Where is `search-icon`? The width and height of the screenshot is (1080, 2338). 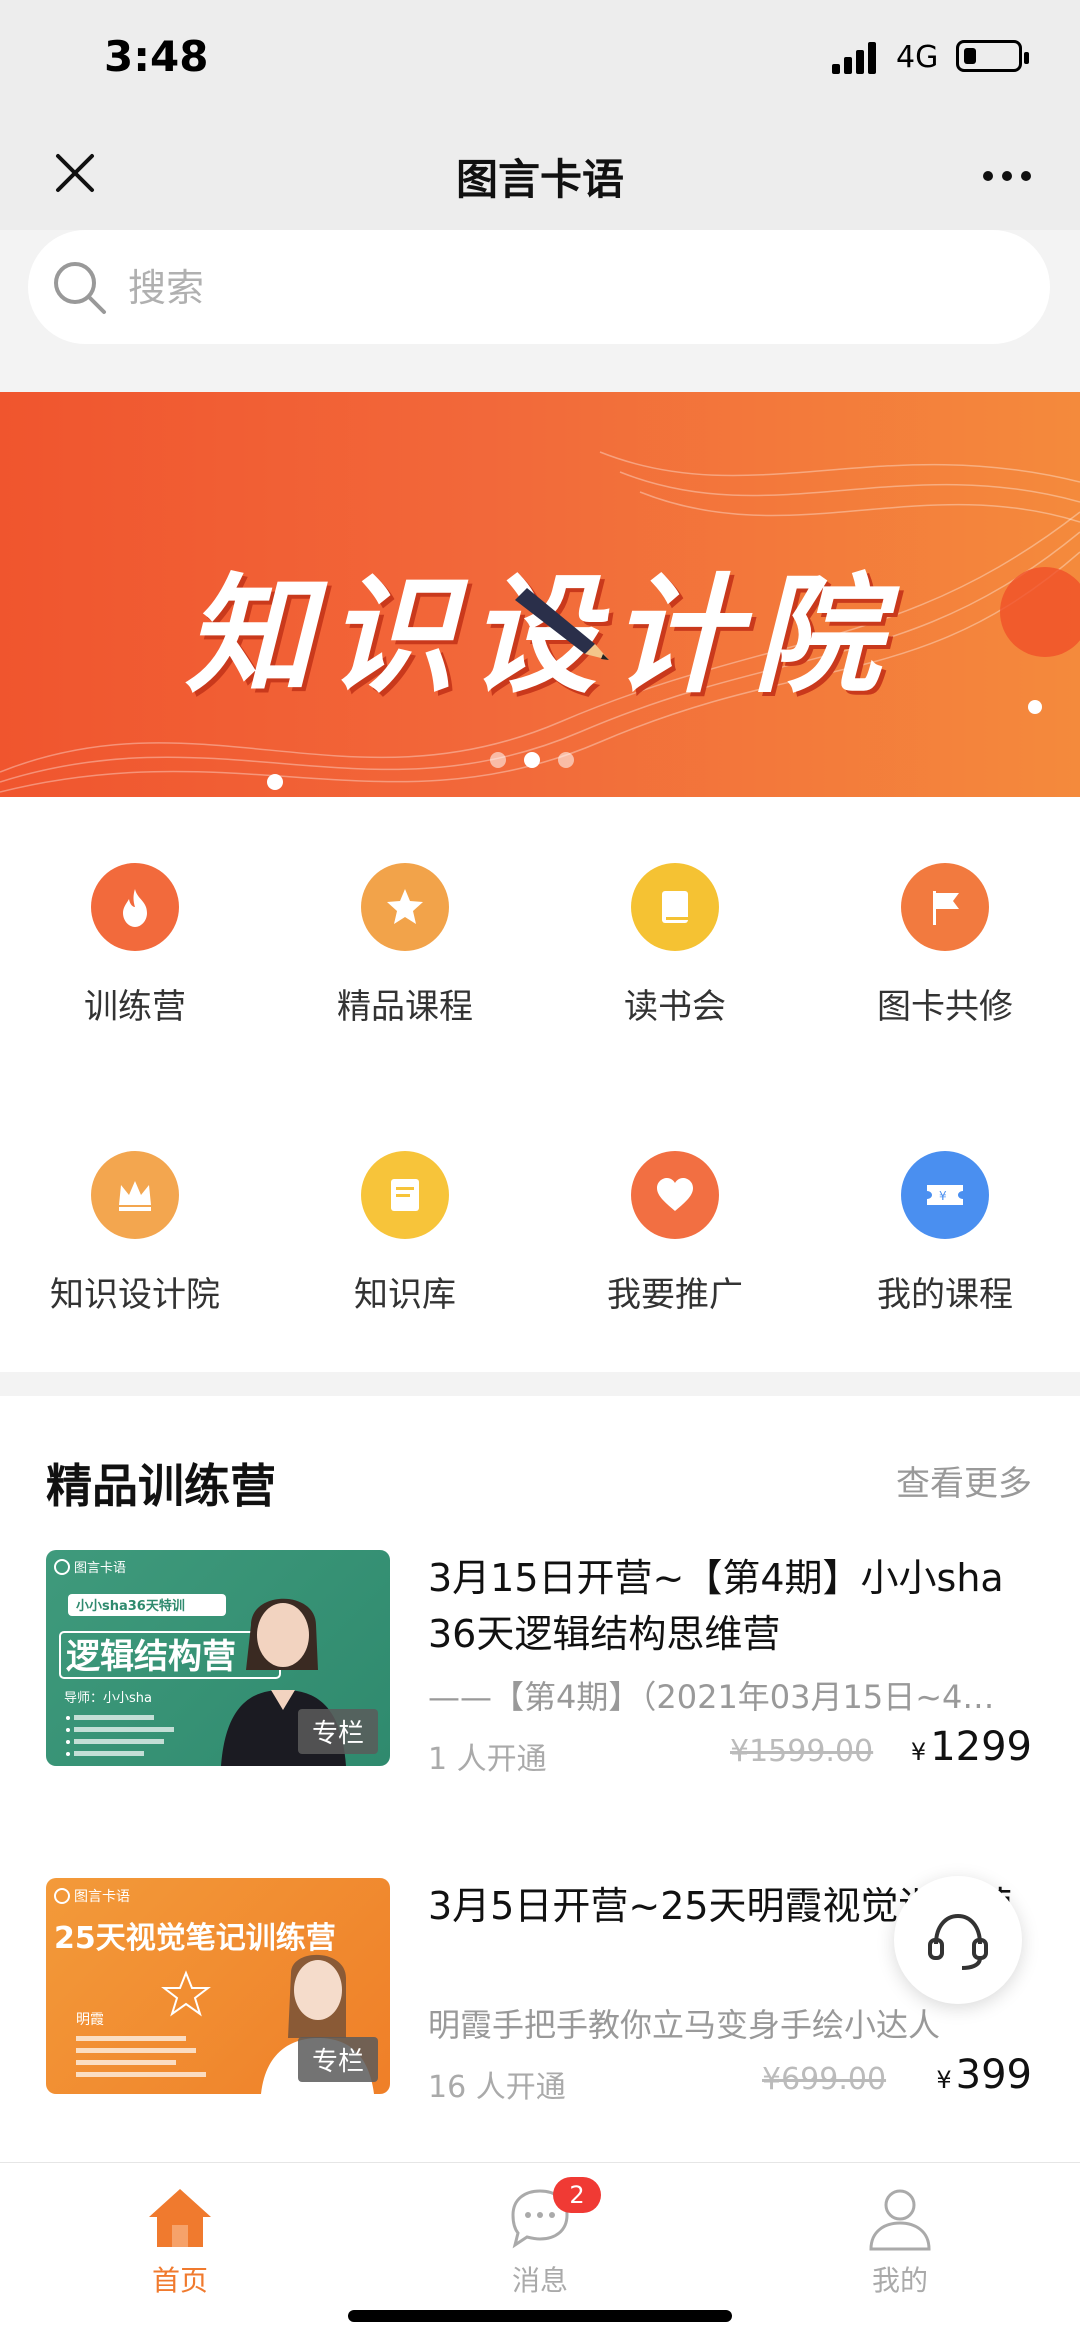
search-icon is located at coordinates (80, 288).